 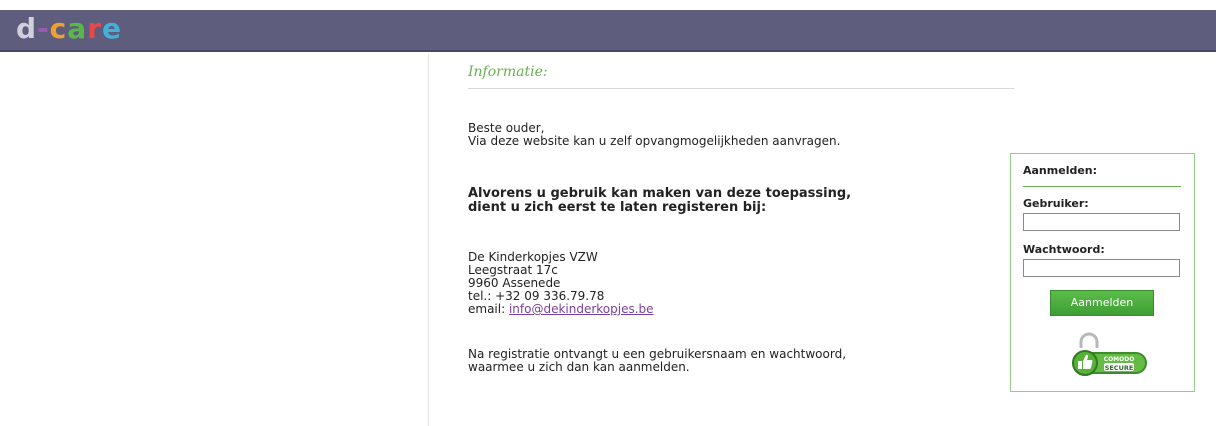 I want to click on login-button: Aanmelden, so click(x=1102, y=303).